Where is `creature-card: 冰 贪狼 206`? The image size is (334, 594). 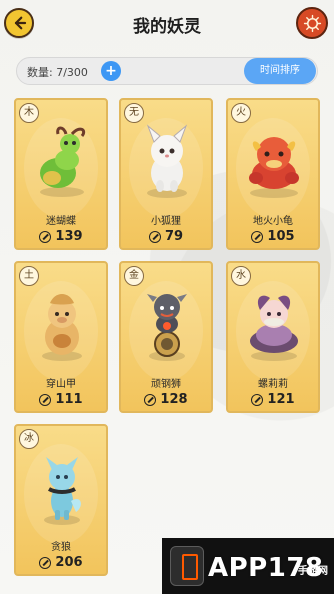 creature-card: 冰 贪狼 206 is located at coordinates (61, 500).